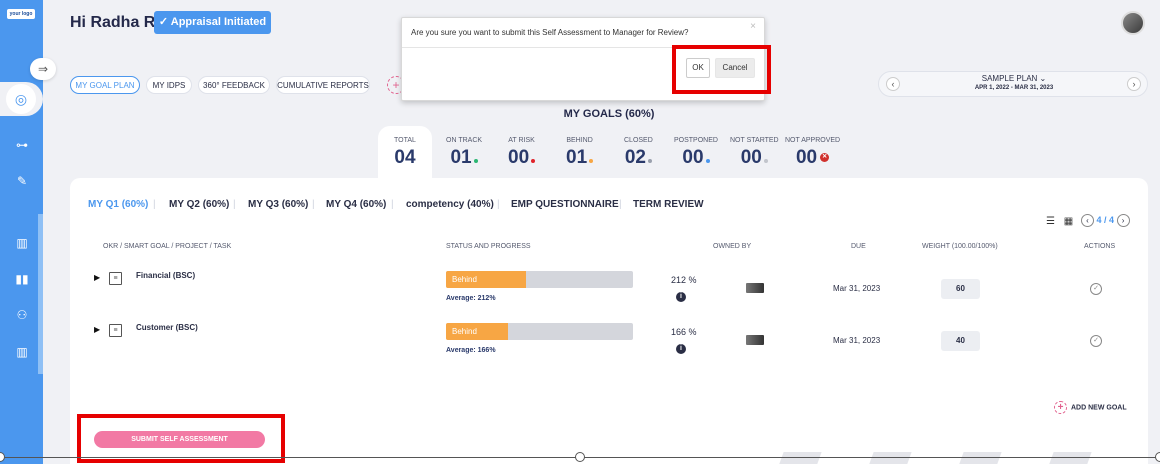 Image resolution: width=1160 pixels, height=464 pixels. What do you see at coordinates (1133, 23) in the screenshot?
I see `avatar` at bounding box center [1133, 23].